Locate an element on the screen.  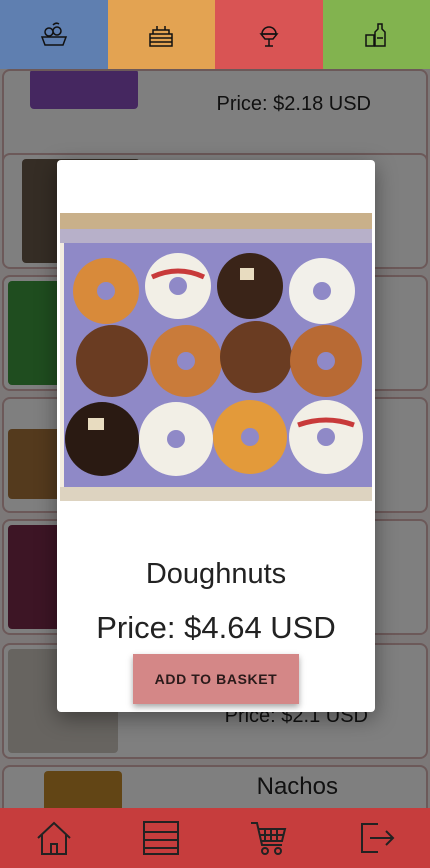
fruit-basket-icon is located at coordinates (53, 33).